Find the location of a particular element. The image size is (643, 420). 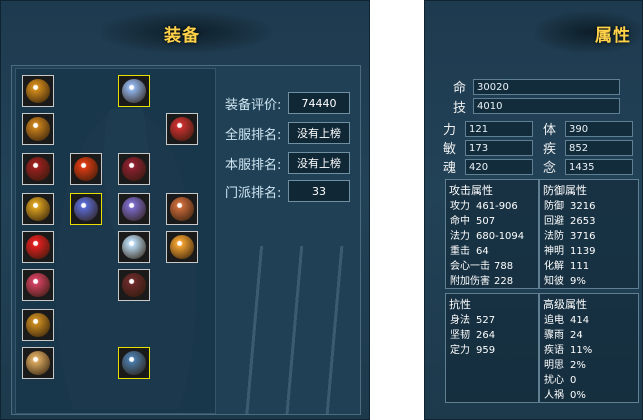

defense-stat-row: 防御 3216 is located at coordinates (569, 204).